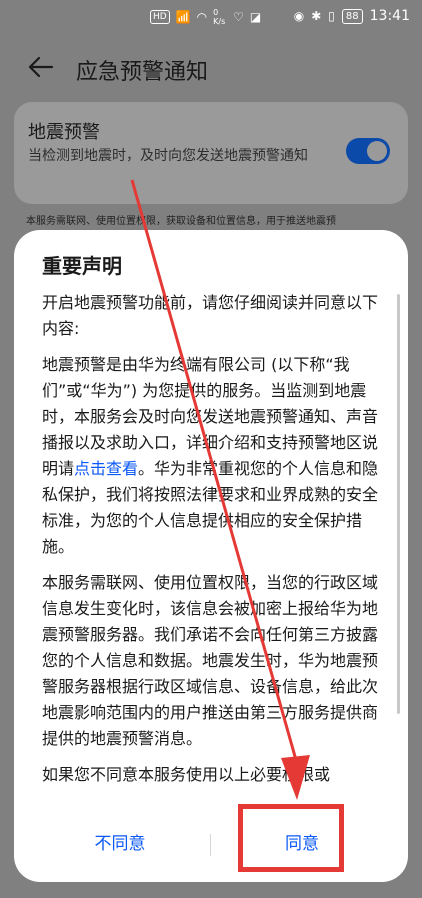 The height and width of the screenshot is (898, 422). Describe the element at coordinates (181, 221) in the screenshot. I see `service-note: 本服务需联网、使用位置权限，获取设备和位置信息，用于推送地震预` at that location.